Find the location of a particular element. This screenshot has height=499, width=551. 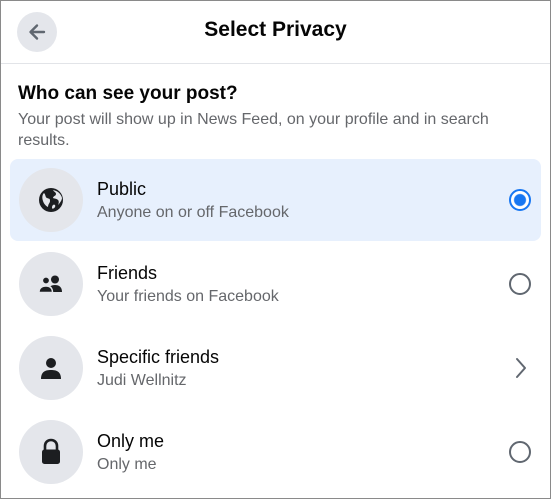

option-title: Specific friends is located at coordinates (158, 357).